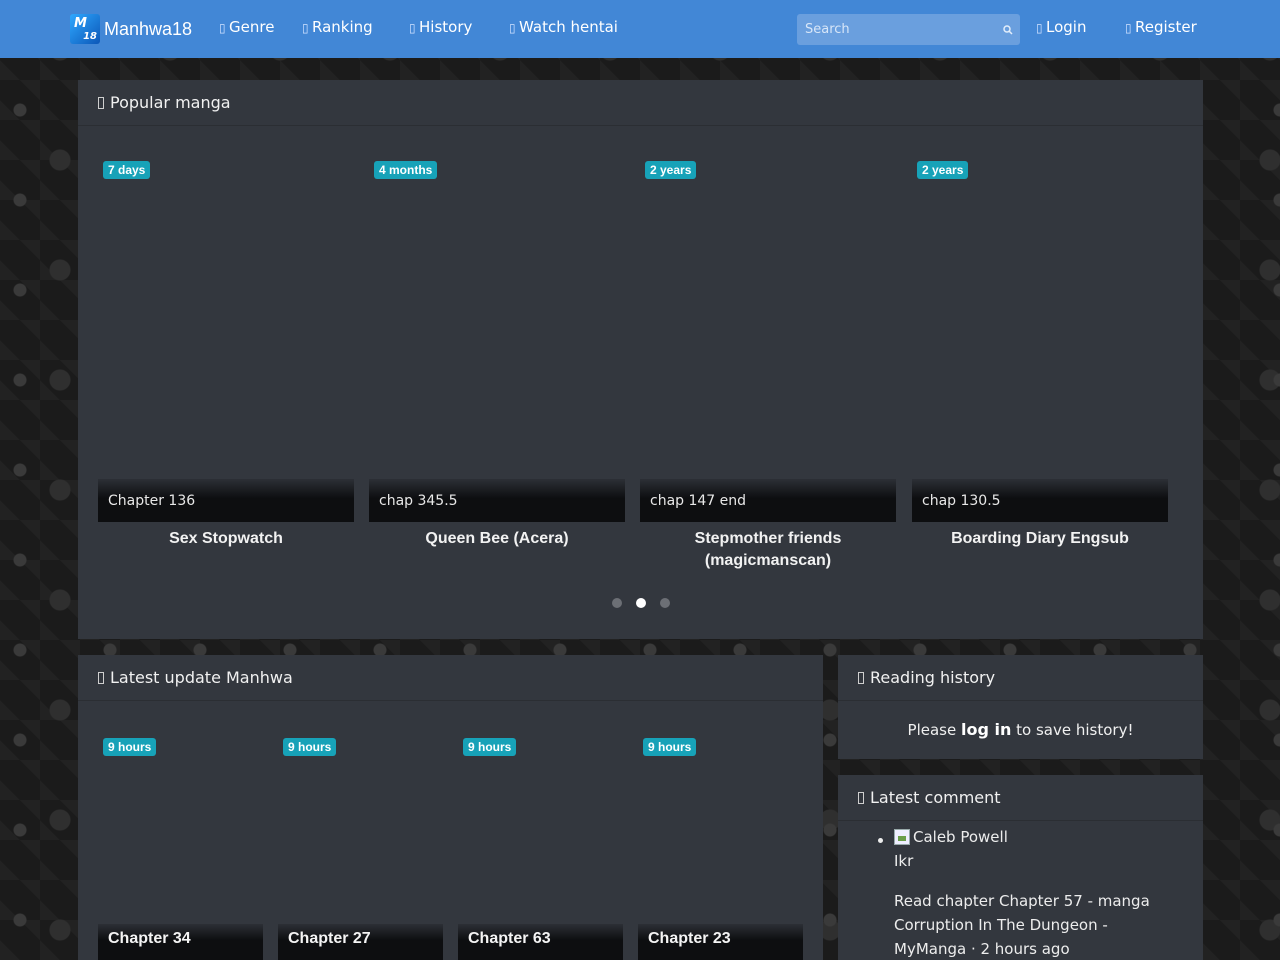 This screenshot has height=960, width=1280. I want to click on register-label: Register, so click(1166, 27).